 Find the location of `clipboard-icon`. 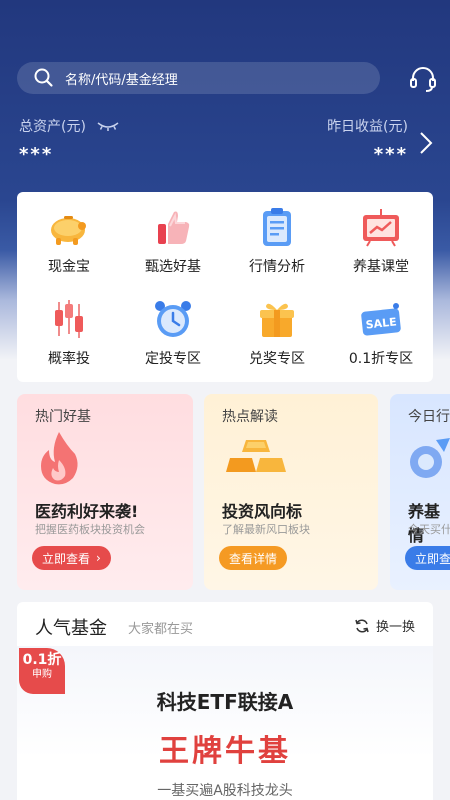

clipboard-icon is located at coordinates (277, 227).